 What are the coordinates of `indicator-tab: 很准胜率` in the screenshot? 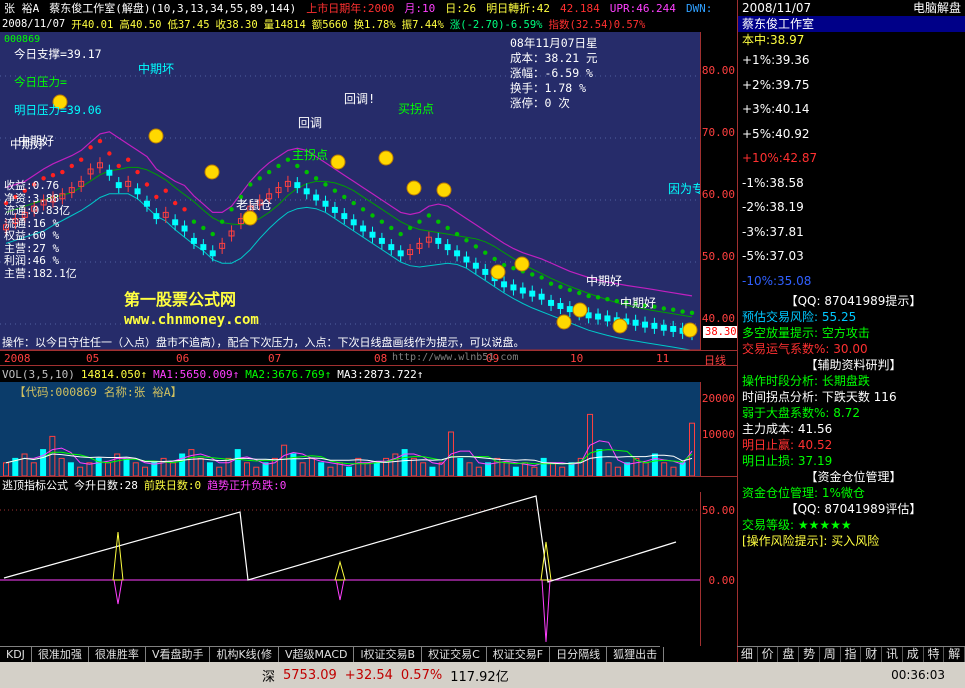 It's located at (117, 654).